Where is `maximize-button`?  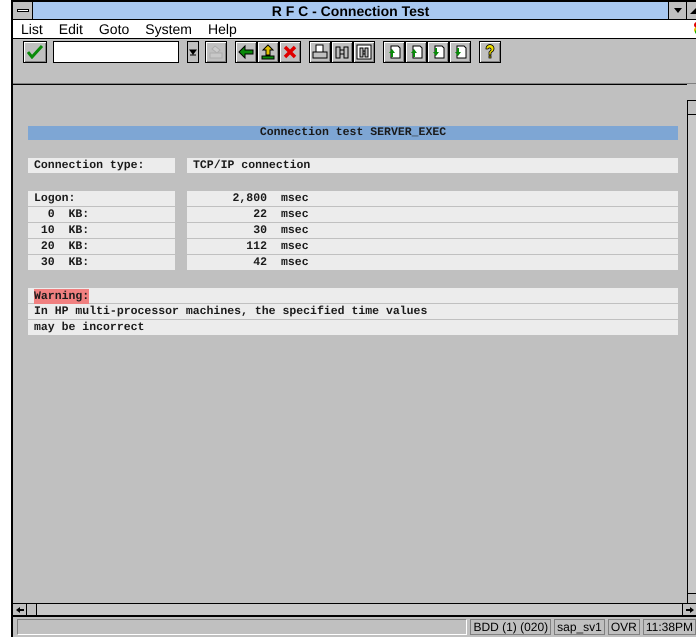
maximize-button is located at coordinates (691, 10).